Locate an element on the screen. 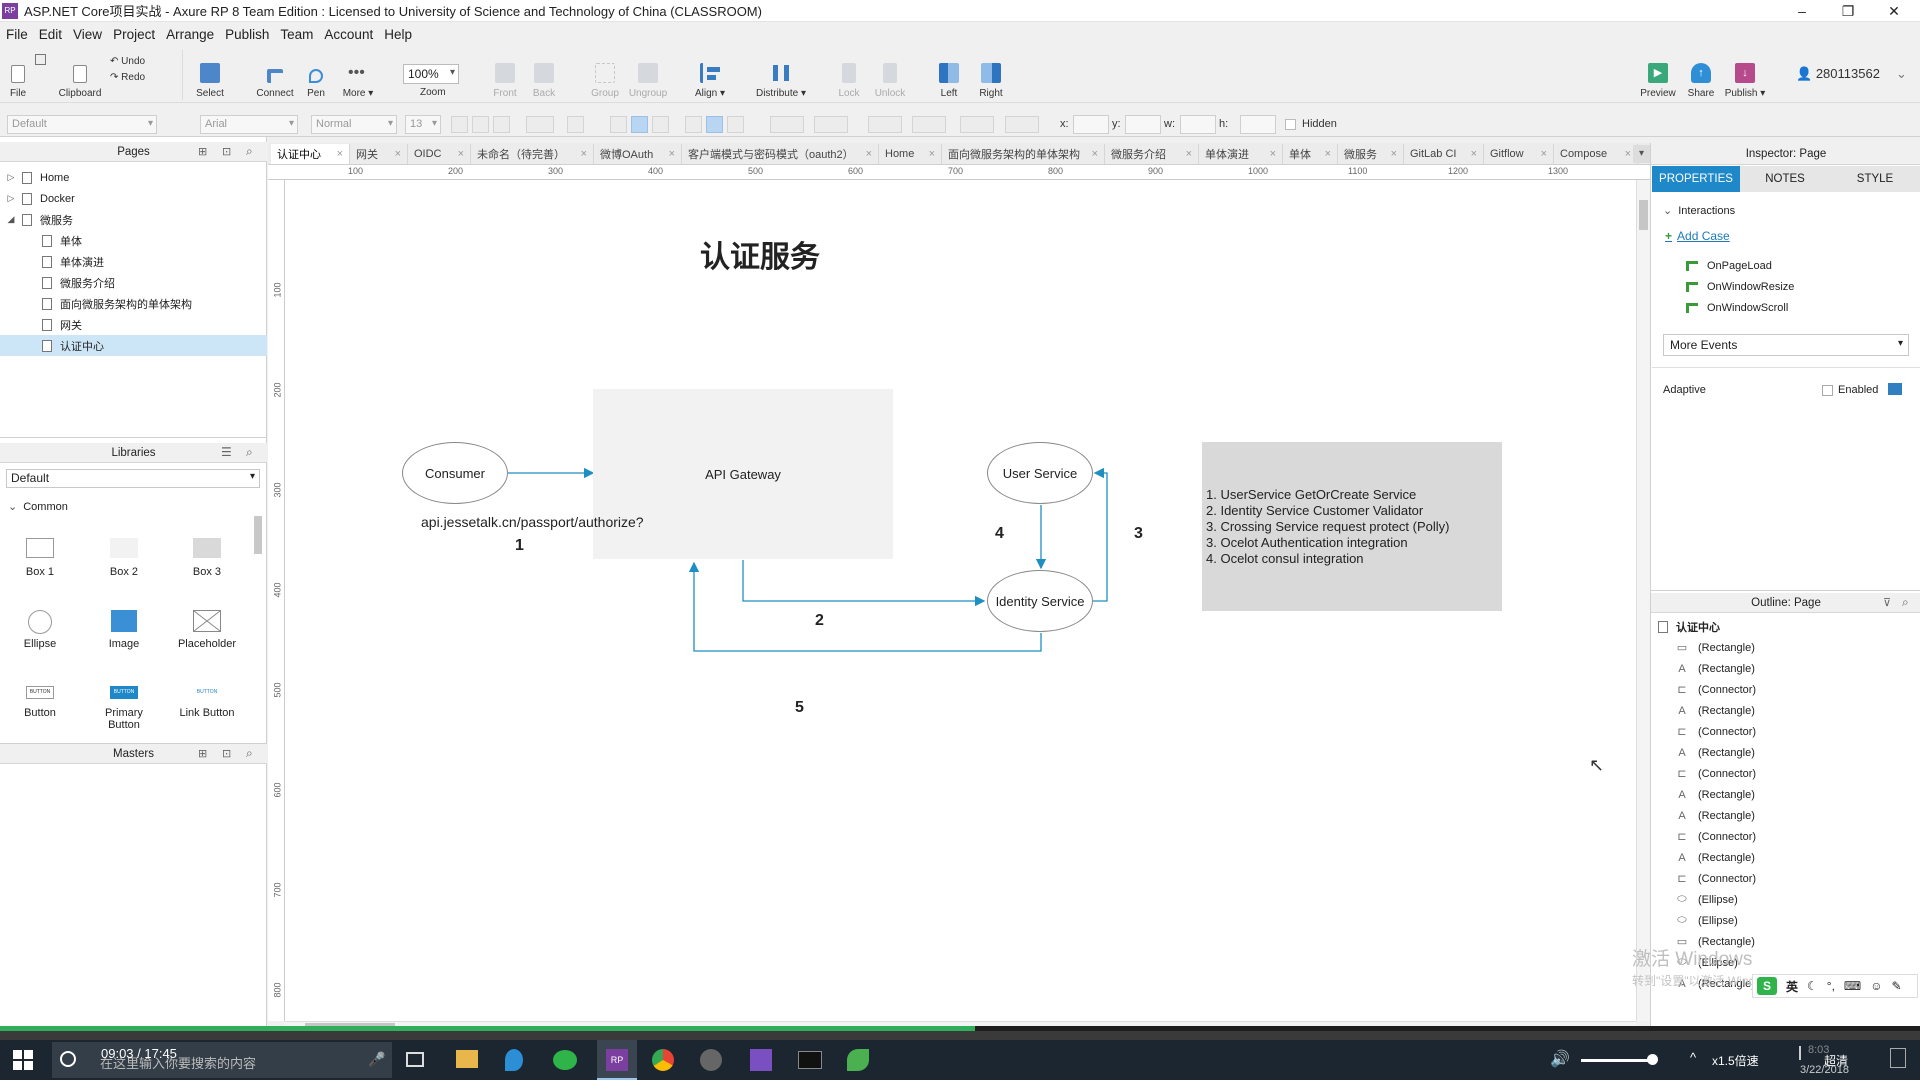  add-master-icon: ⊞ is located at coordinates (202, 753).